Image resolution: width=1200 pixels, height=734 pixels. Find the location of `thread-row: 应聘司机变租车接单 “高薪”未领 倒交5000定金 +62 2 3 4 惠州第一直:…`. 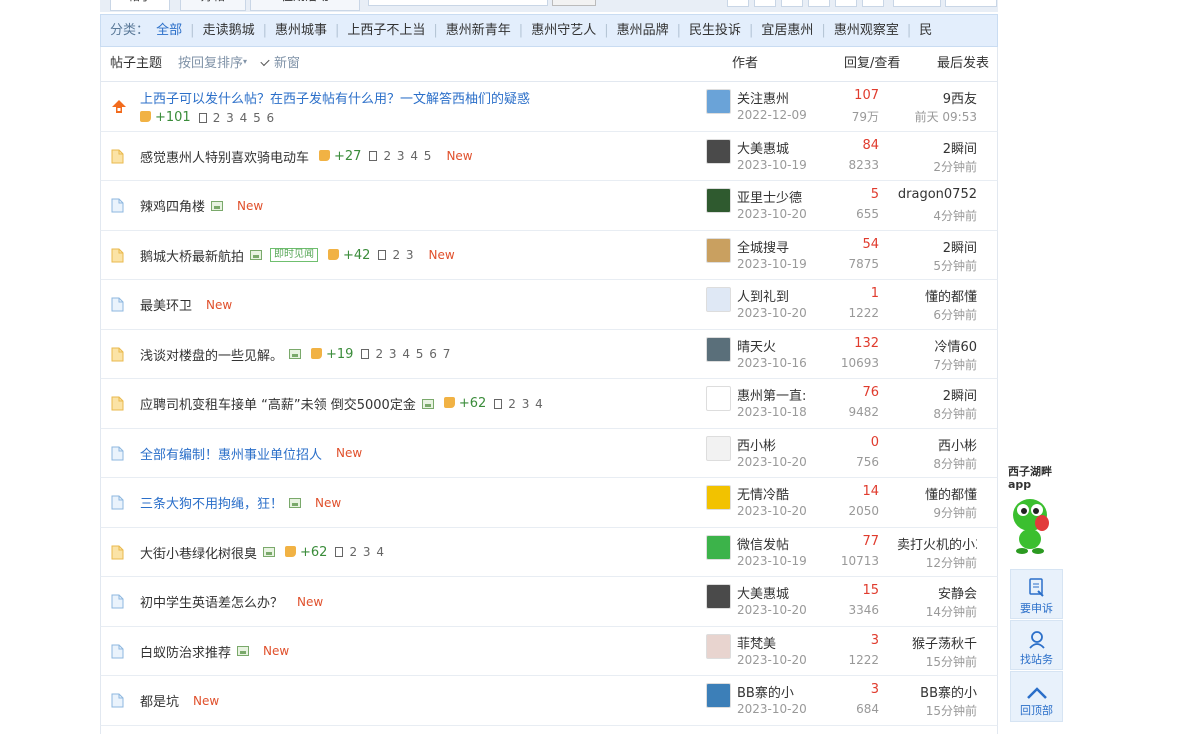

thread-row: 应聘司机变租车接单 “高薪”未领 倒交5000定金 +62 2 3 4 惠州第一直:… is located at coordinates (549, 404).